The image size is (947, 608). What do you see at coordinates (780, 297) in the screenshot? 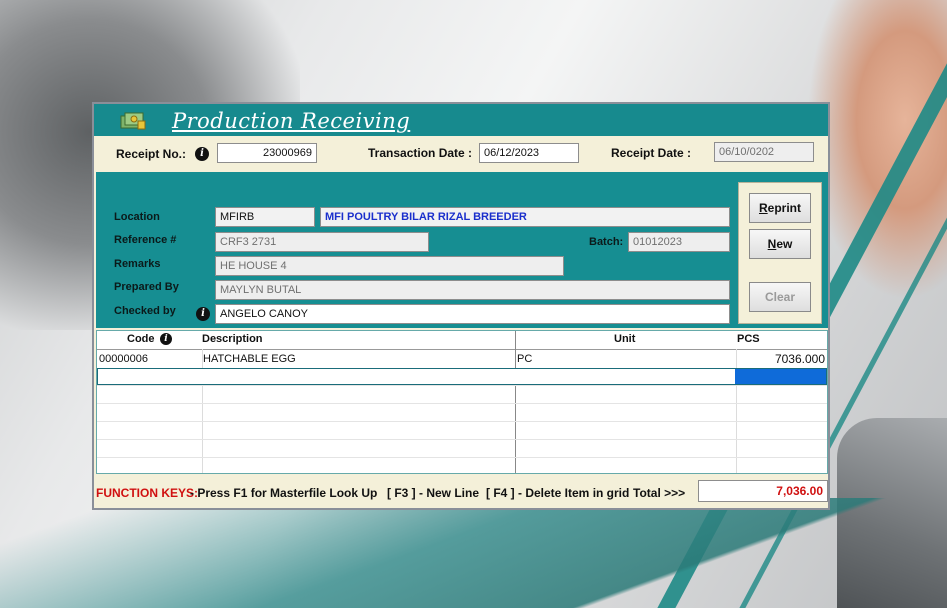
I see `clear-button: Clear` at bounding box center [780, 297].